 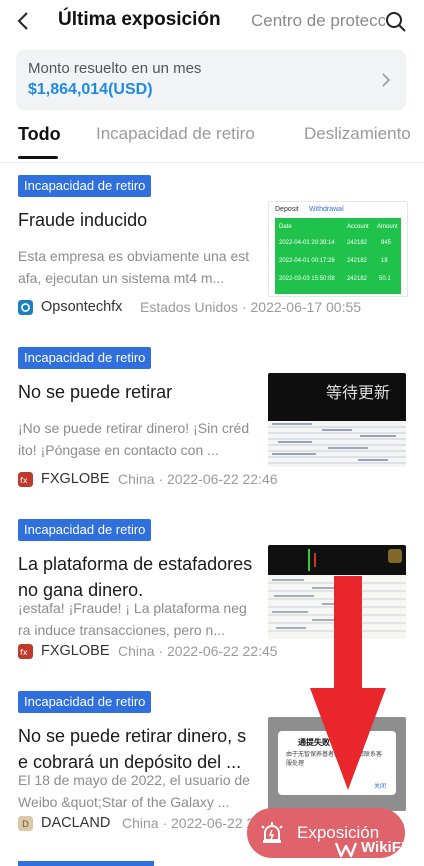 I want to click on chevron-right-icon, so click(x=386, y=80).